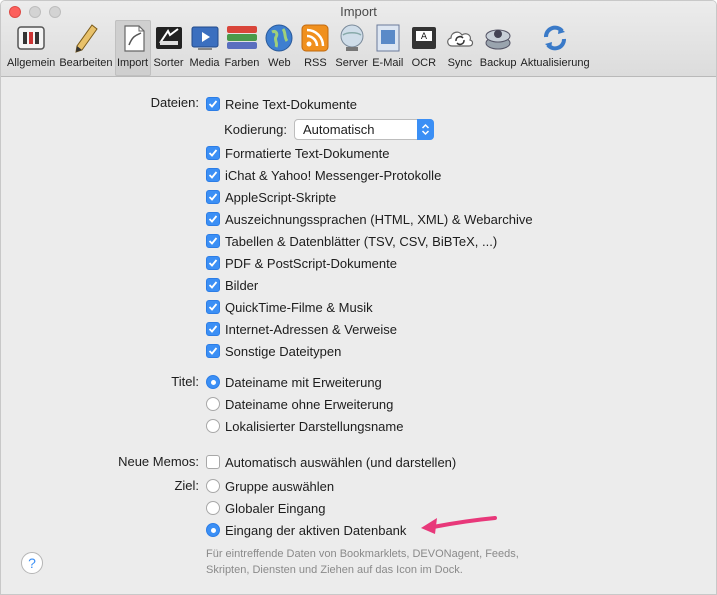 The height and width of the screenshot is (595, 717). Describe the element at coordinates (169, 38) in the screenshot. I see `sorter-icon` at that location.